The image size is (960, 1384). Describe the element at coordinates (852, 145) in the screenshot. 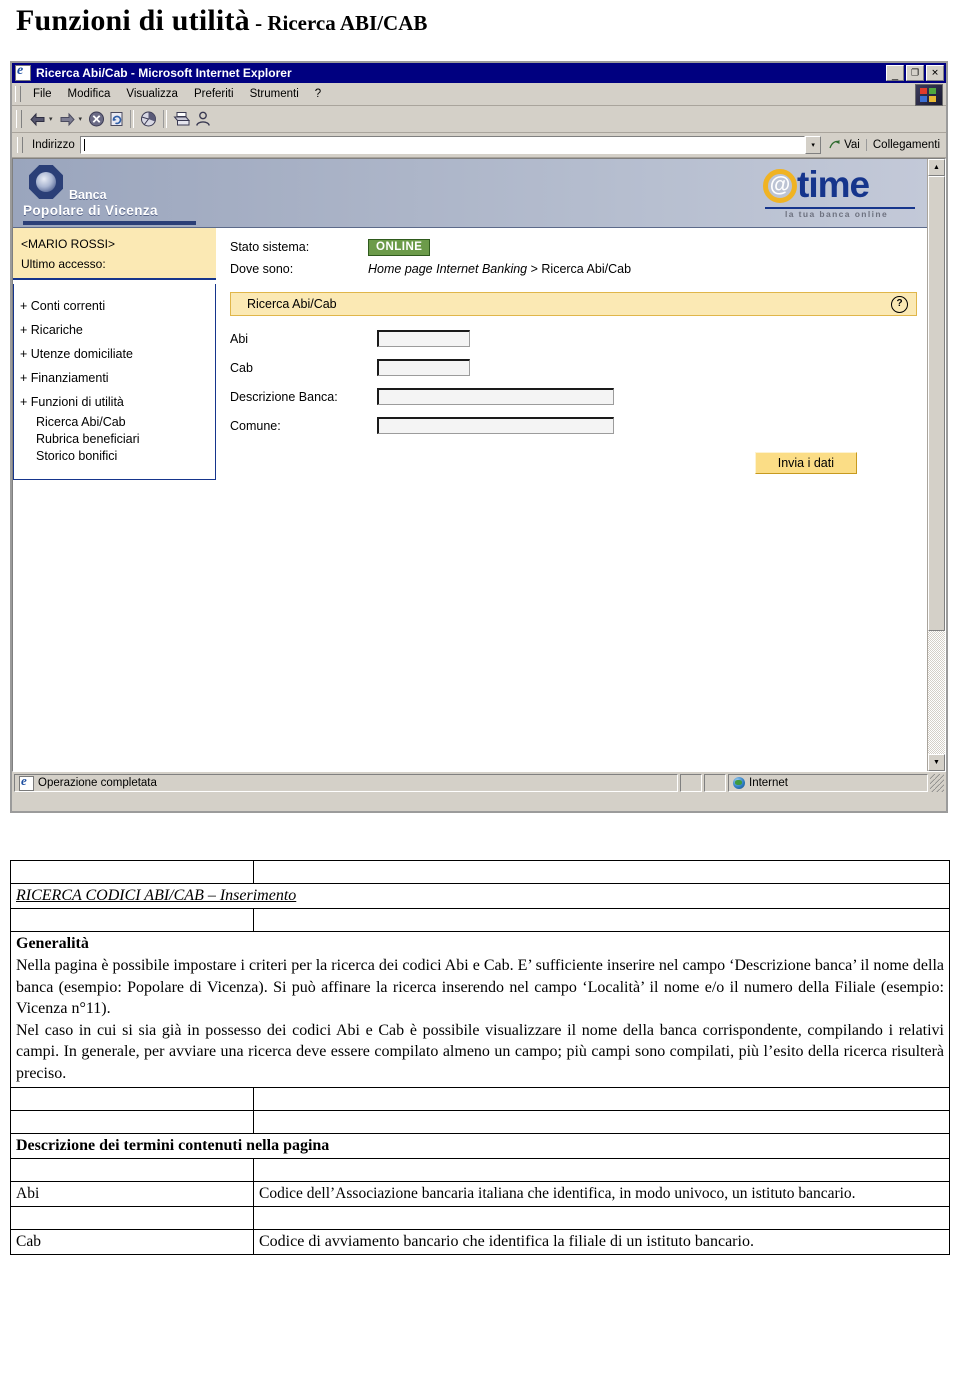

I see `go-label: Vai` at that location.